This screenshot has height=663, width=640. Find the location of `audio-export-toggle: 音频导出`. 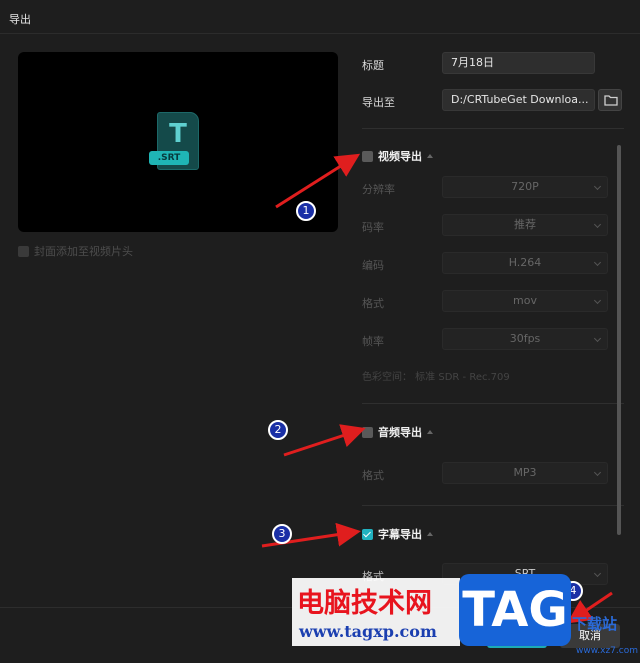

audio-export-toggle: 音频导出 is located at coordinates (397, 432).